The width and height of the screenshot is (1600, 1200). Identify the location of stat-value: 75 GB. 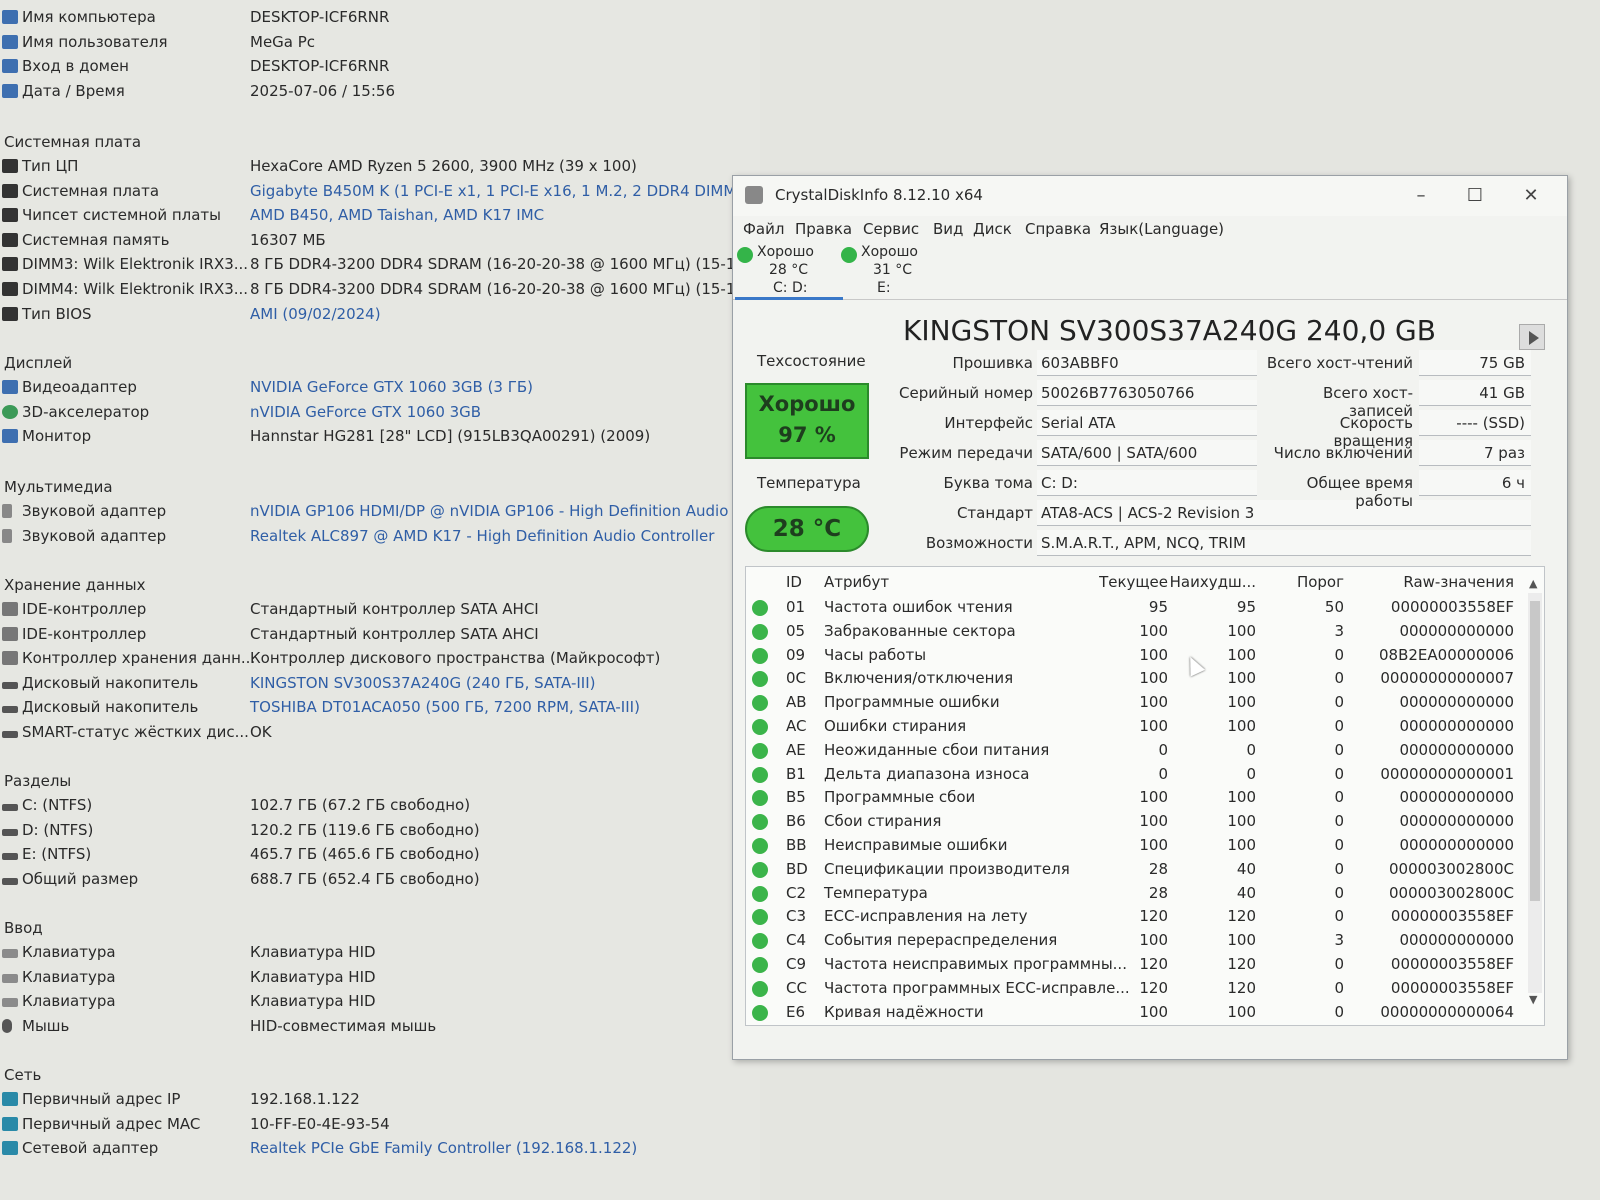
(1475, 363).